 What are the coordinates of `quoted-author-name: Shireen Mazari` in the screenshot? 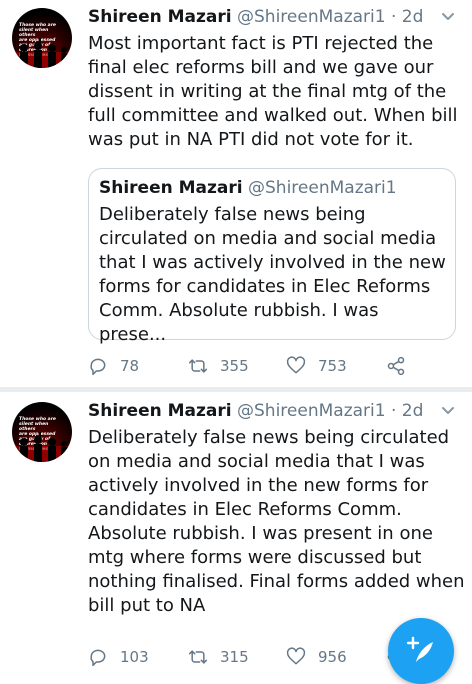 It's located at (171, 188).